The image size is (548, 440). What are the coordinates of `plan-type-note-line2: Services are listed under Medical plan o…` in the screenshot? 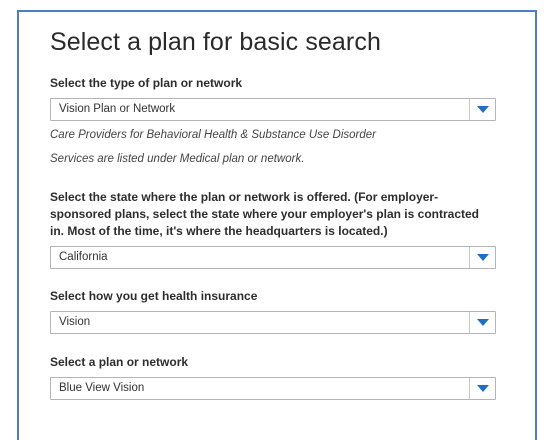 It's located at (177, 159).